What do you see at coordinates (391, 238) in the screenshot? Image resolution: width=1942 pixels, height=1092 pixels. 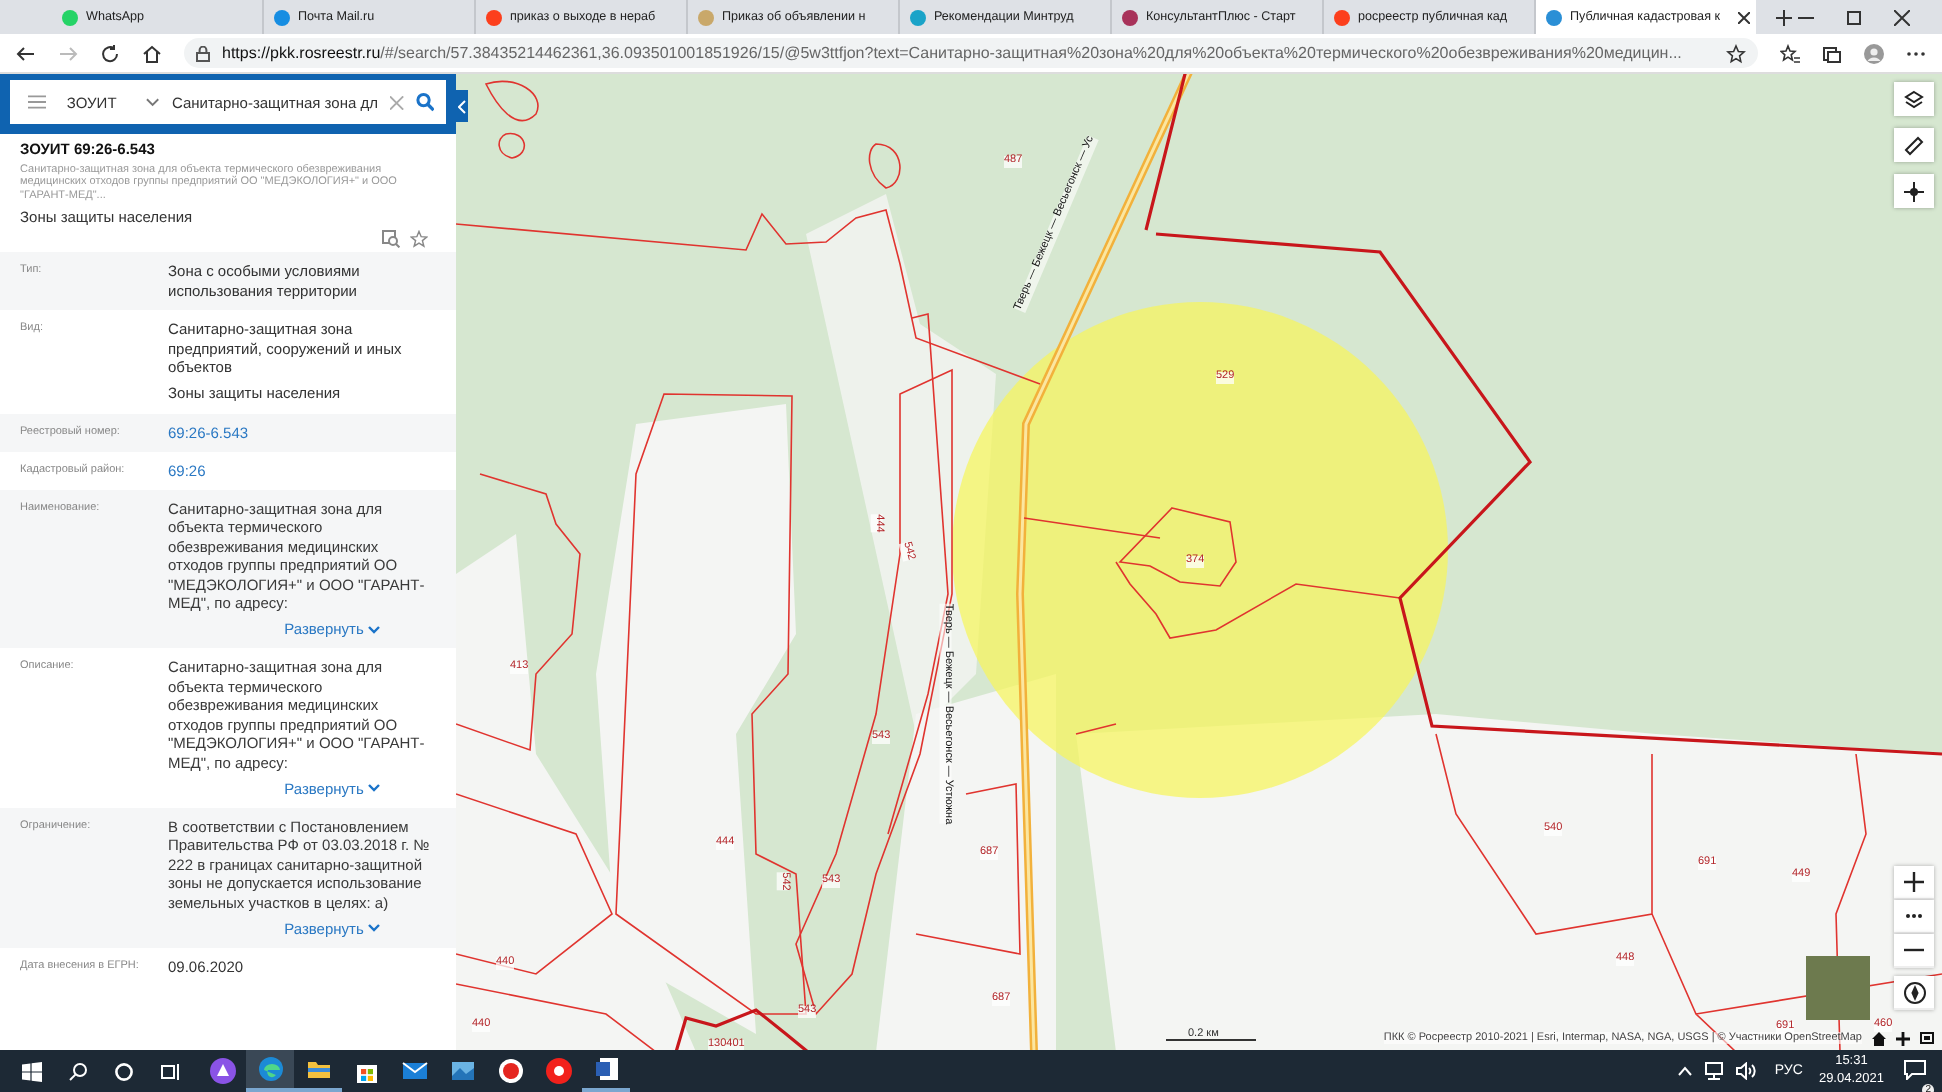 I see `zoom-to-object-icon` at bounding box center [391, 238].